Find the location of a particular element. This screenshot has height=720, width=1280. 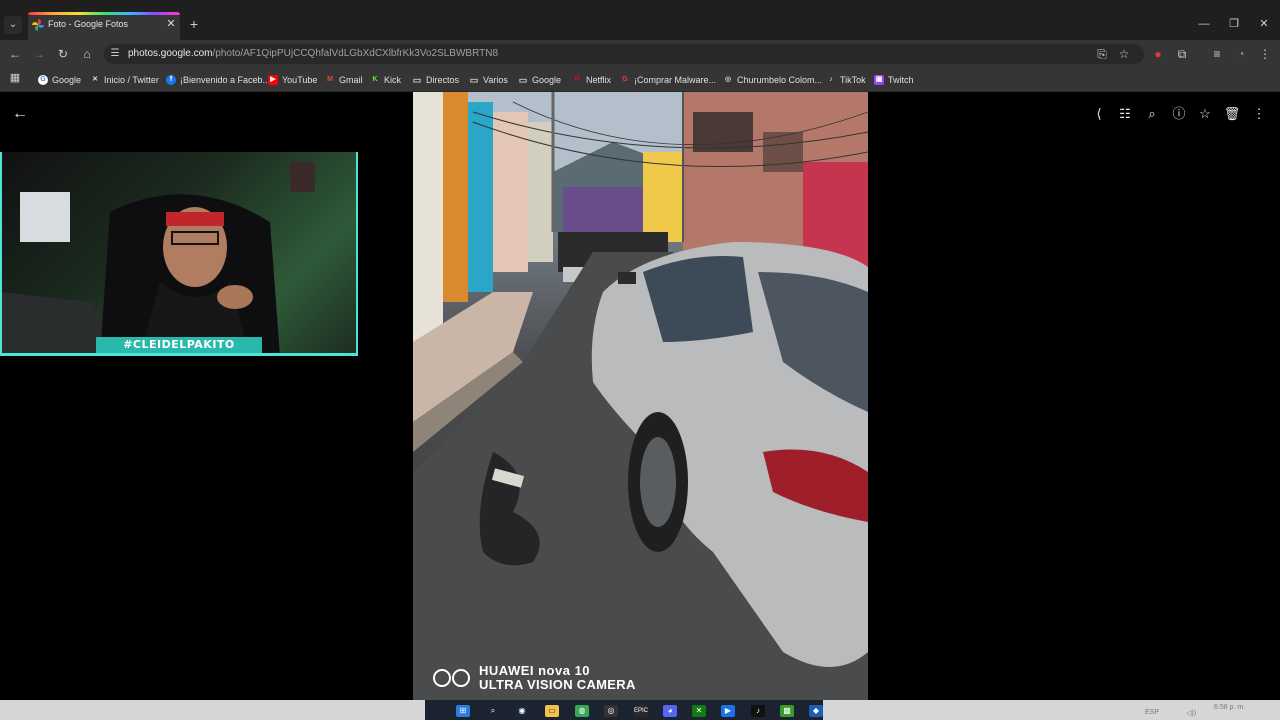

bookmark-folder-varios: ▭ Varios is located at coordinates (488, 80).